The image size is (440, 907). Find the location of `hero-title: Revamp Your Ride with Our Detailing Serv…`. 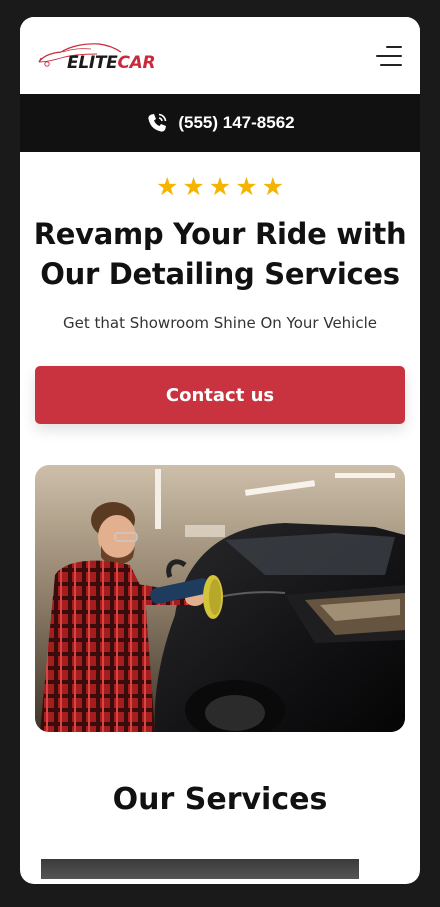

hero-title: Revamp Your Ride with Our Detailing Serv… is located at coordinates (220, 254).